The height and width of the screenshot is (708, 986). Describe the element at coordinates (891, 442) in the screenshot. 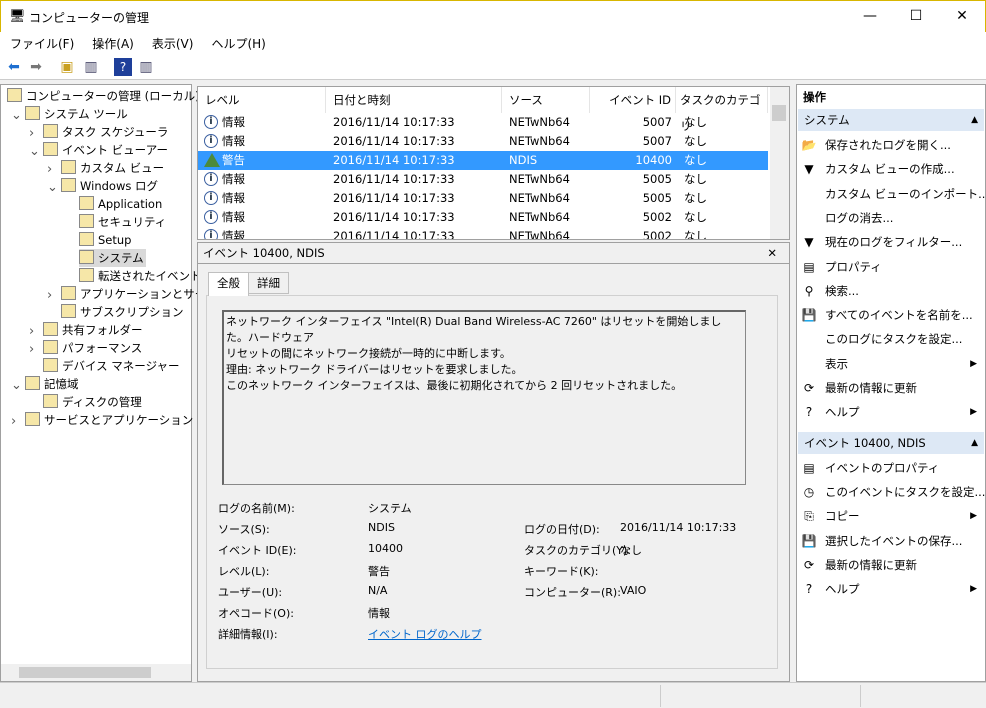

I see `action-section-header: イベント 10400, NDIS ▲` at that location.